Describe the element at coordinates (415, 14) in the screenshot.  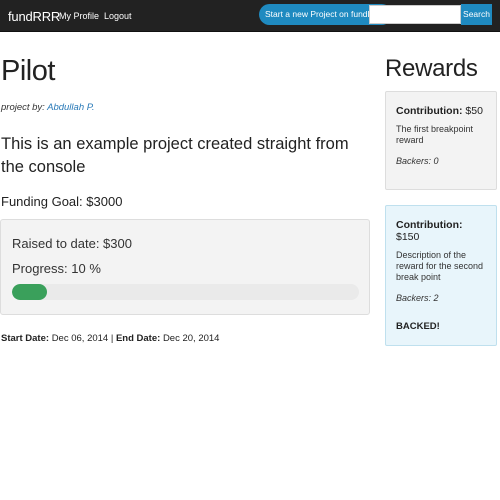
I see `search-input` at that location.